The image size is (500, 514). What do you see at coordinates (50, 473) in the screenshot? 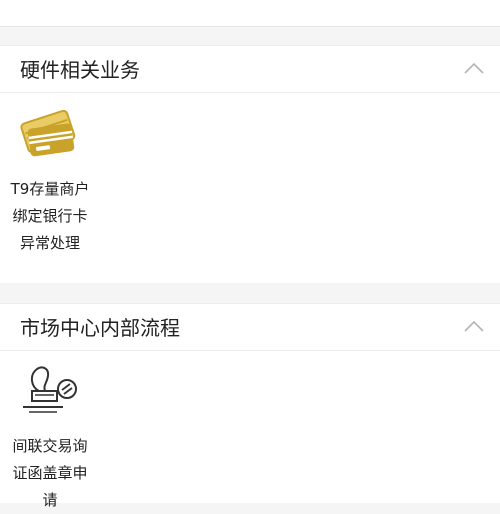
I see `tile-label-line: 证函盖章申` at bounding box center [50, 473].